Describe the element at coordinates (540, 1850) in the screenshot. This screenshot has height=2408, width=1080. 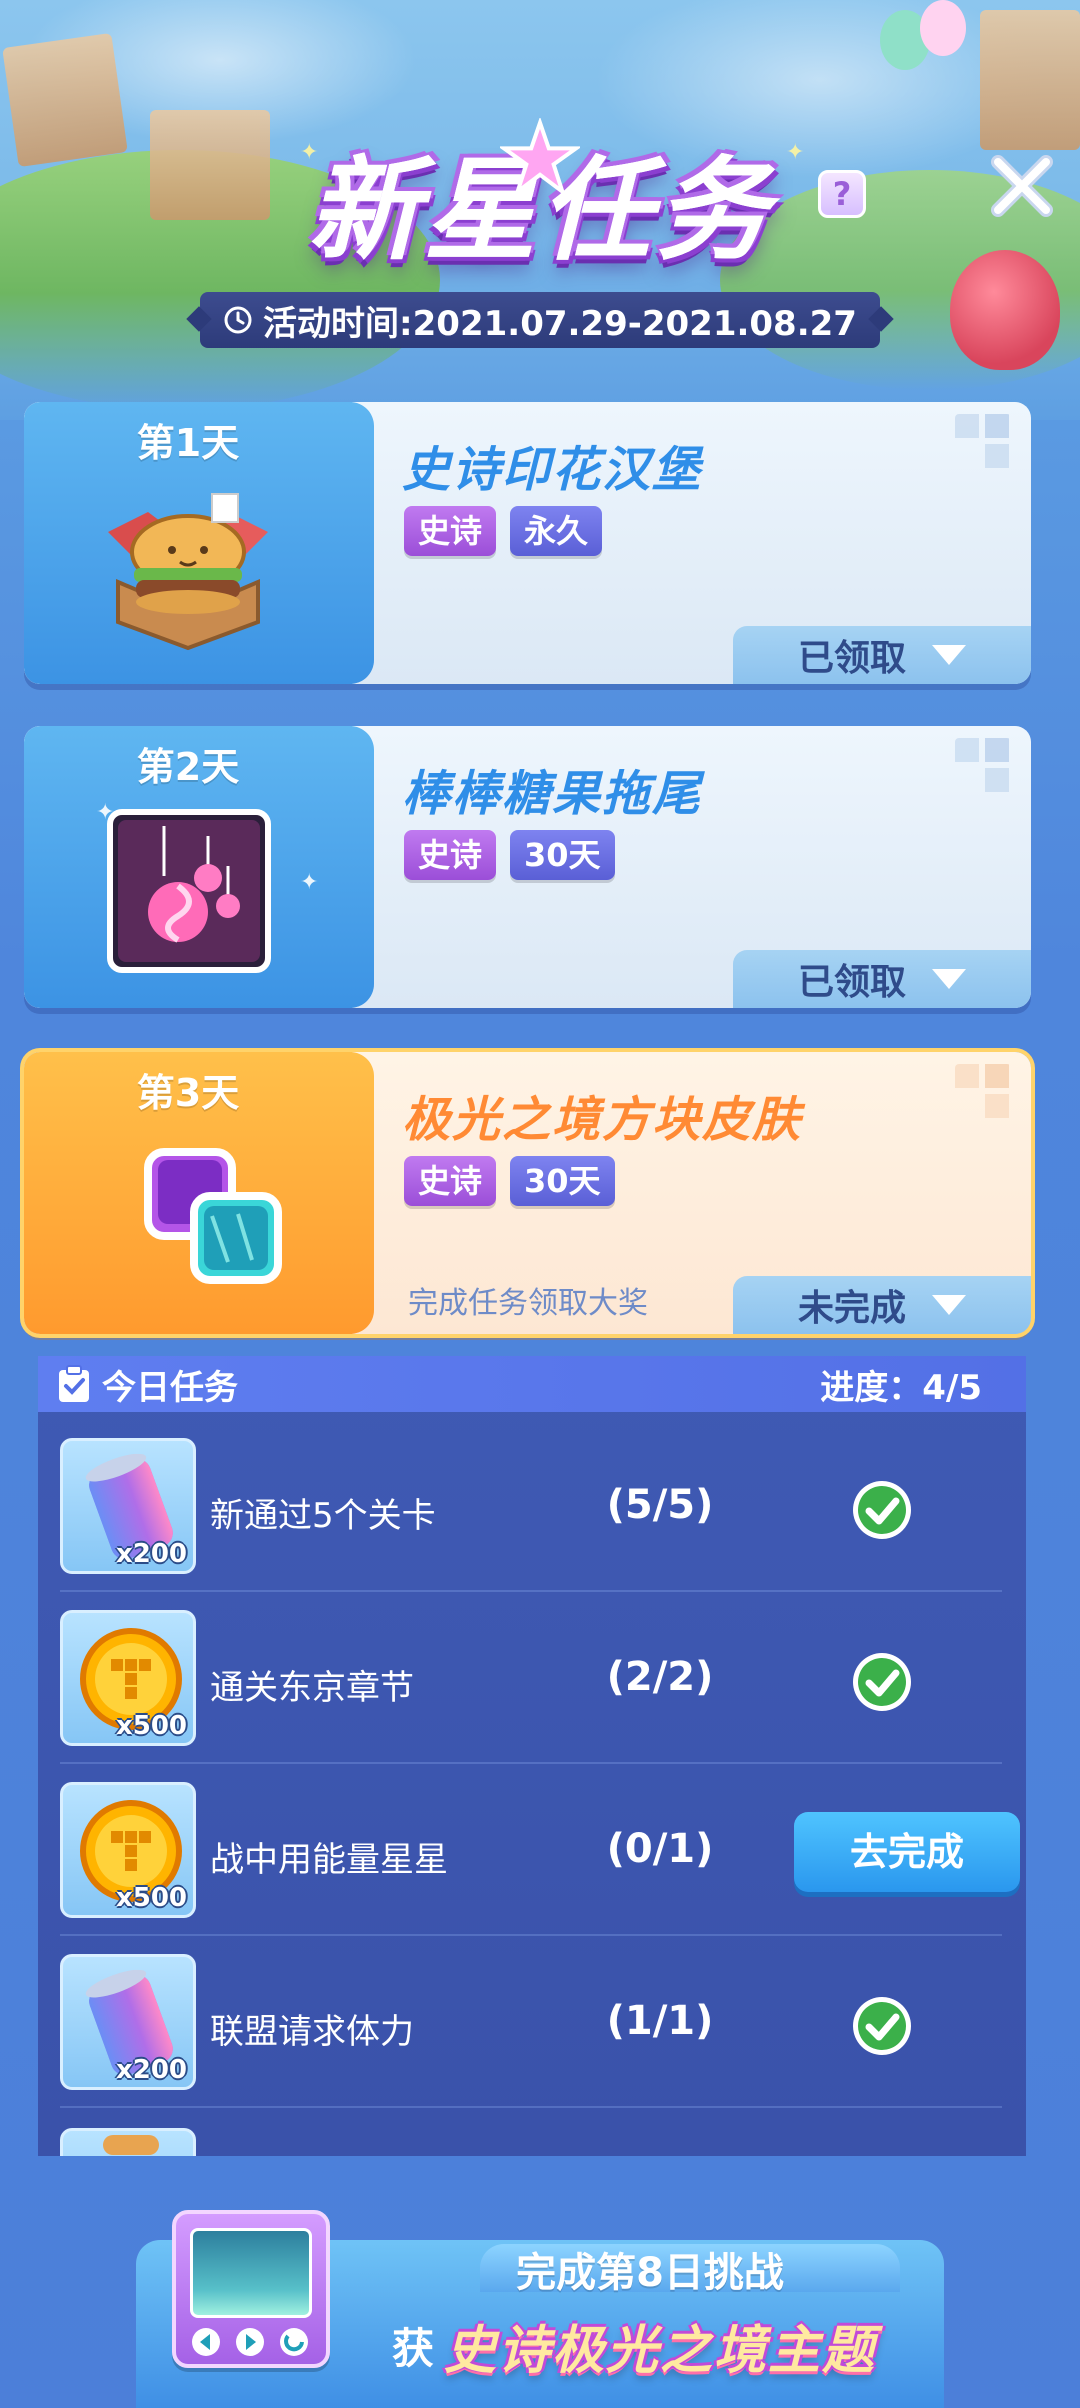
I see `task-row: x500 战中用能量星星 (0/1) 去完成` at that location.